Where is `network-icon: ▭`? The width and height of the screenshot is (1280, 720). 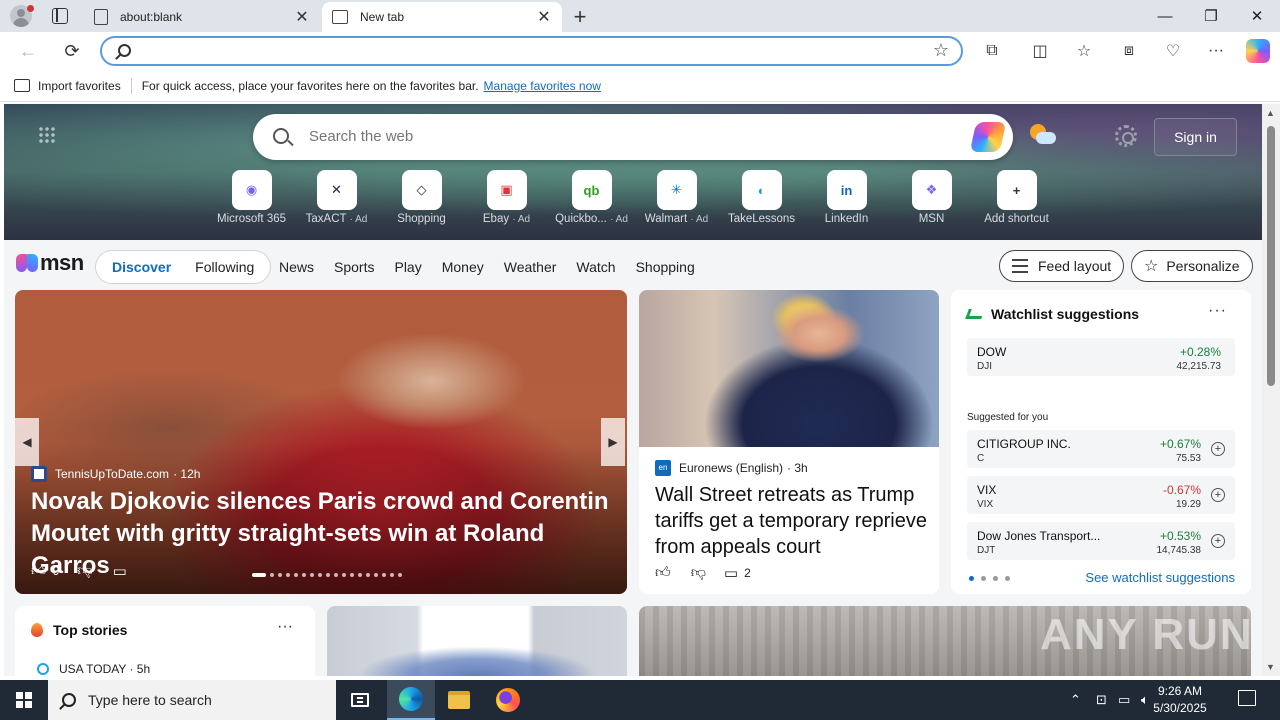
network-icon: ▭ is located at coordinates (1124, 700).